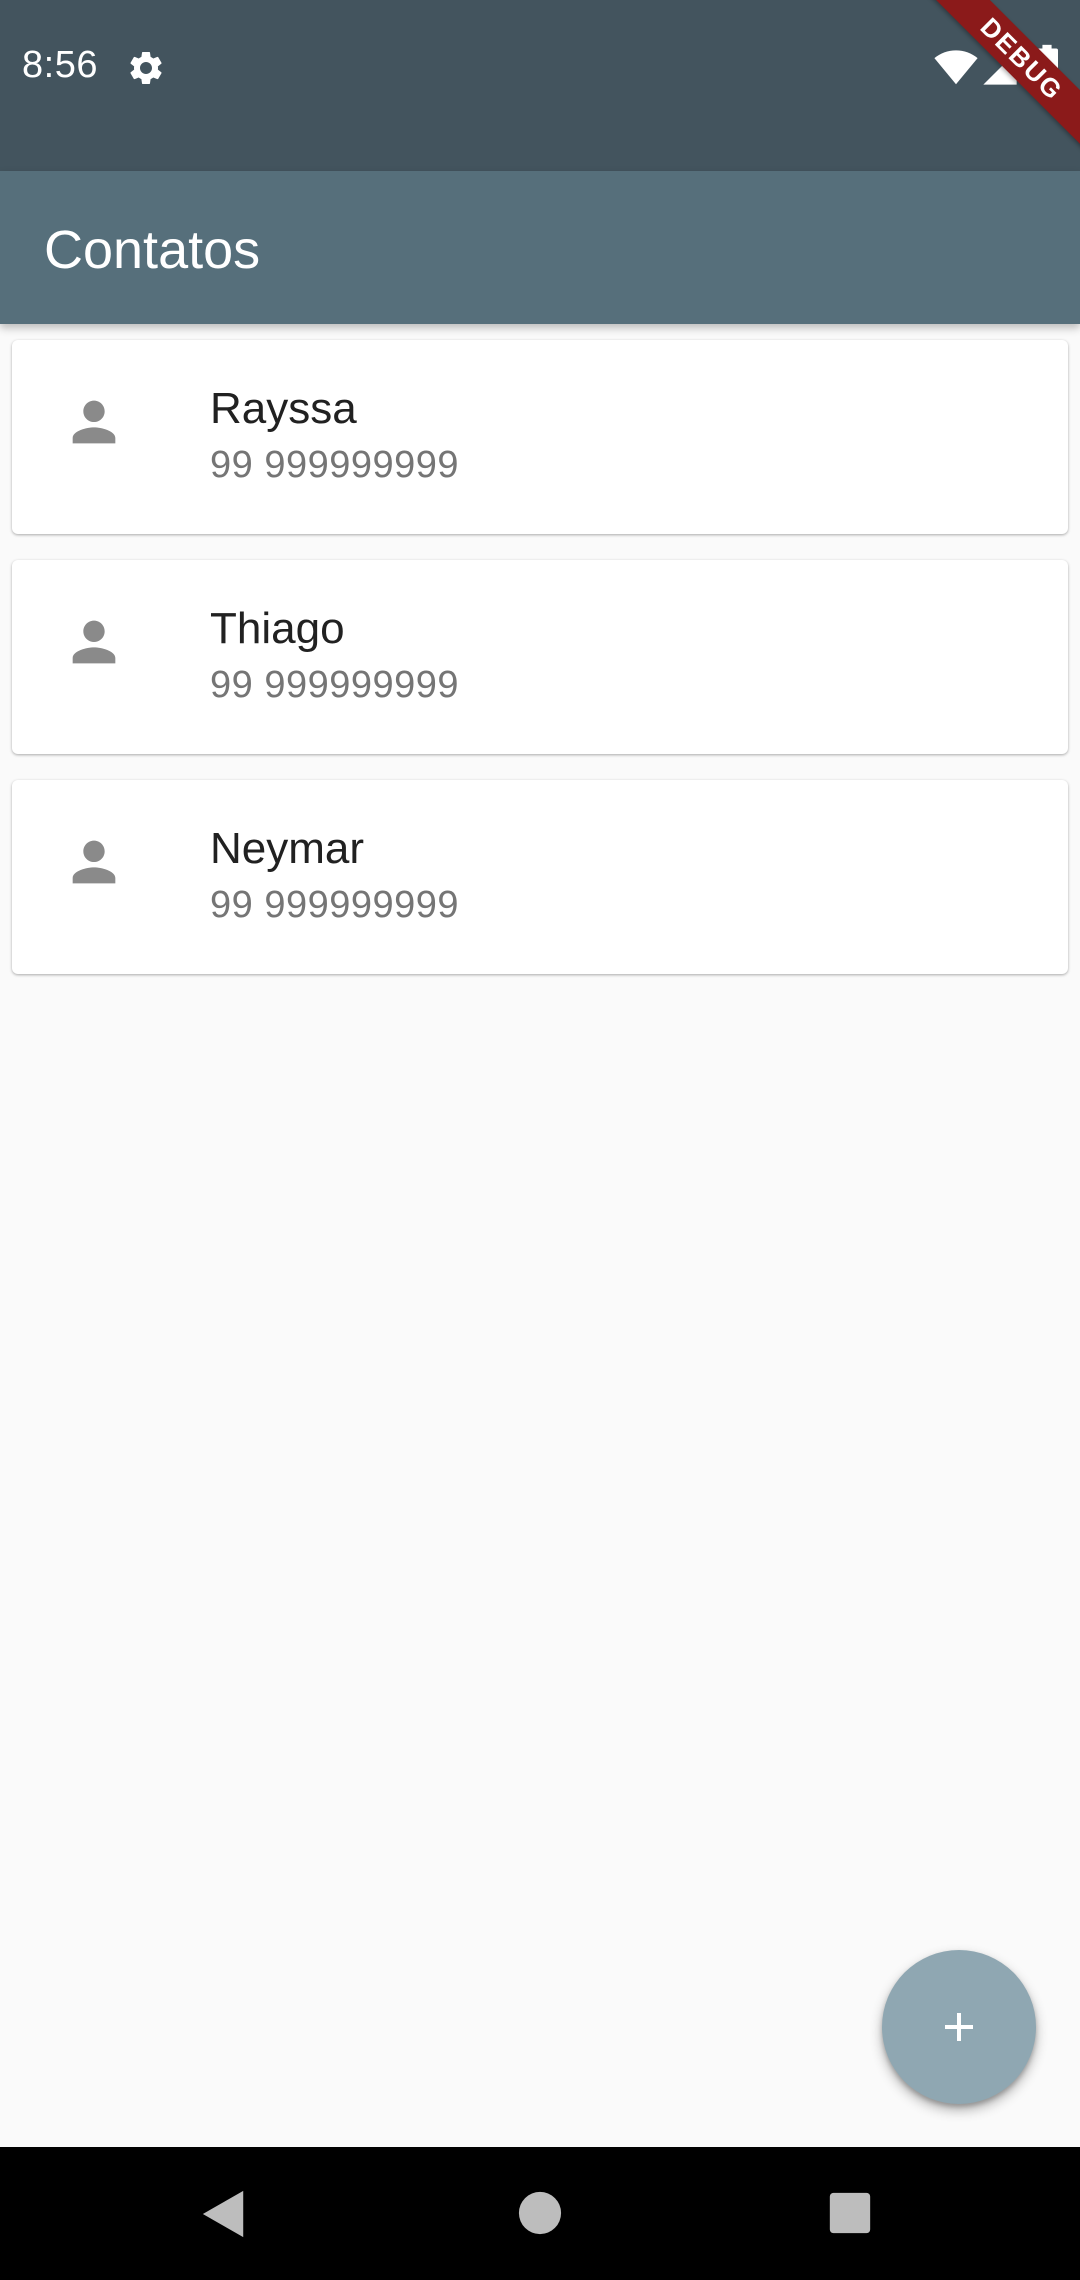 The image size is (1080, 2280). What do you see at coordinates (540, 657) in the screenshot?
I see `contact-card: Thiago 99 999999999` at bounding box center [540, 657].